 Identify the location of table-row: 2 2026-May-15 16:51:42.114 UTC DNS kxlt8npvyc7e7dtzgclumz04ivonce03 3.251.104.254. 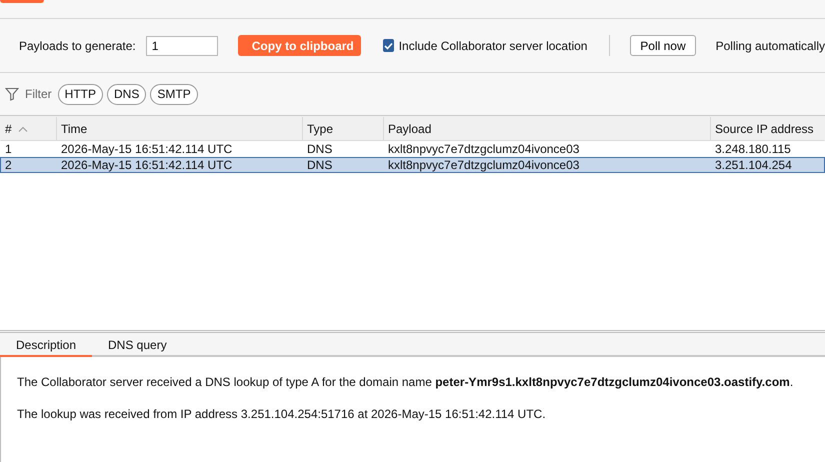
(412, 165).